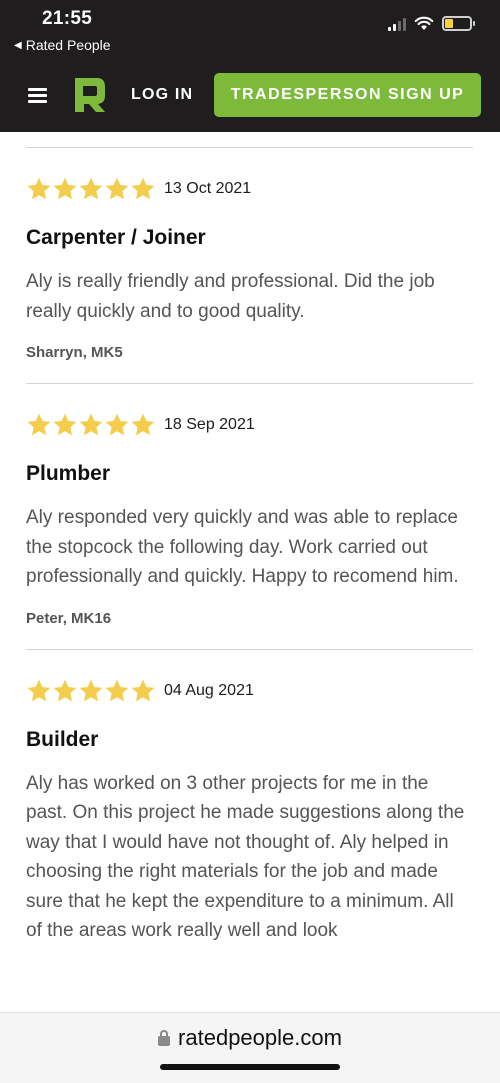 Image resolution: width=500 pixels, height=1083 pixels. Describe the element at coordinates (208, 188) in the screenshot. I see `review-date: 13 Oct 2021` at that location.